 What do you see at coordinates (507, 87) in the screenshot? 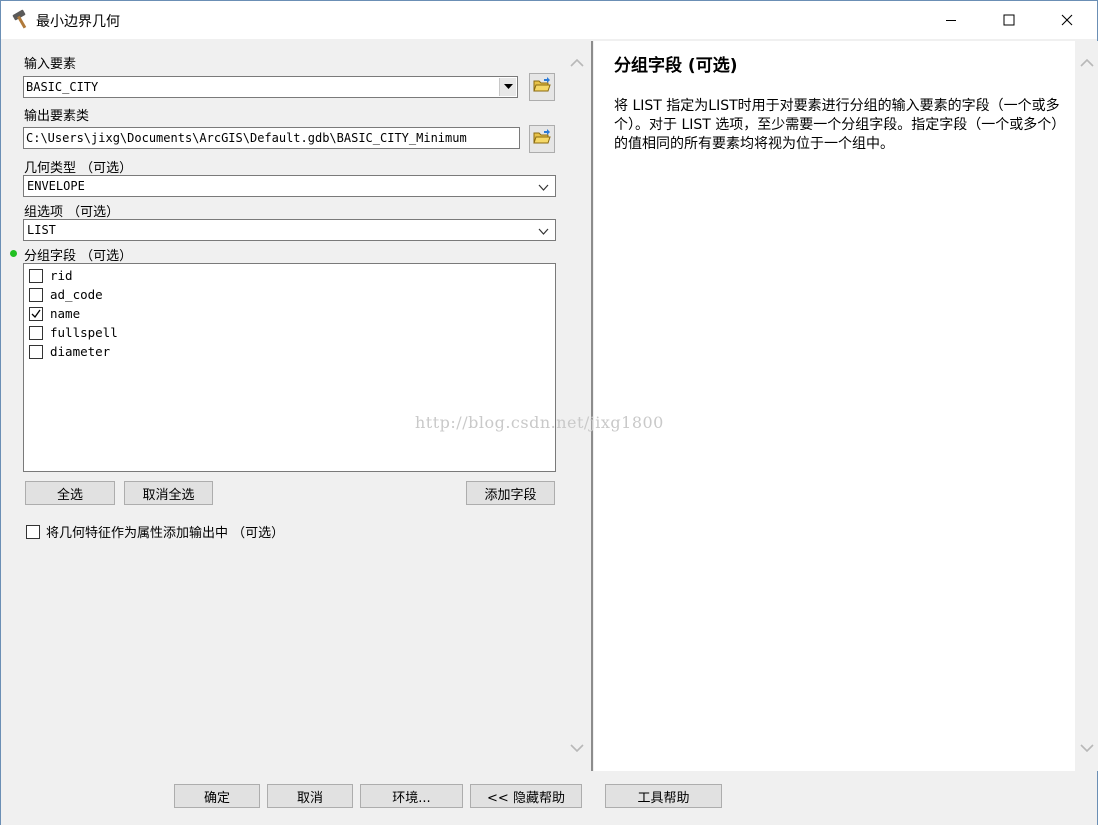
I see `dropdown-arrow-icon` at bounding box center [507, 87].